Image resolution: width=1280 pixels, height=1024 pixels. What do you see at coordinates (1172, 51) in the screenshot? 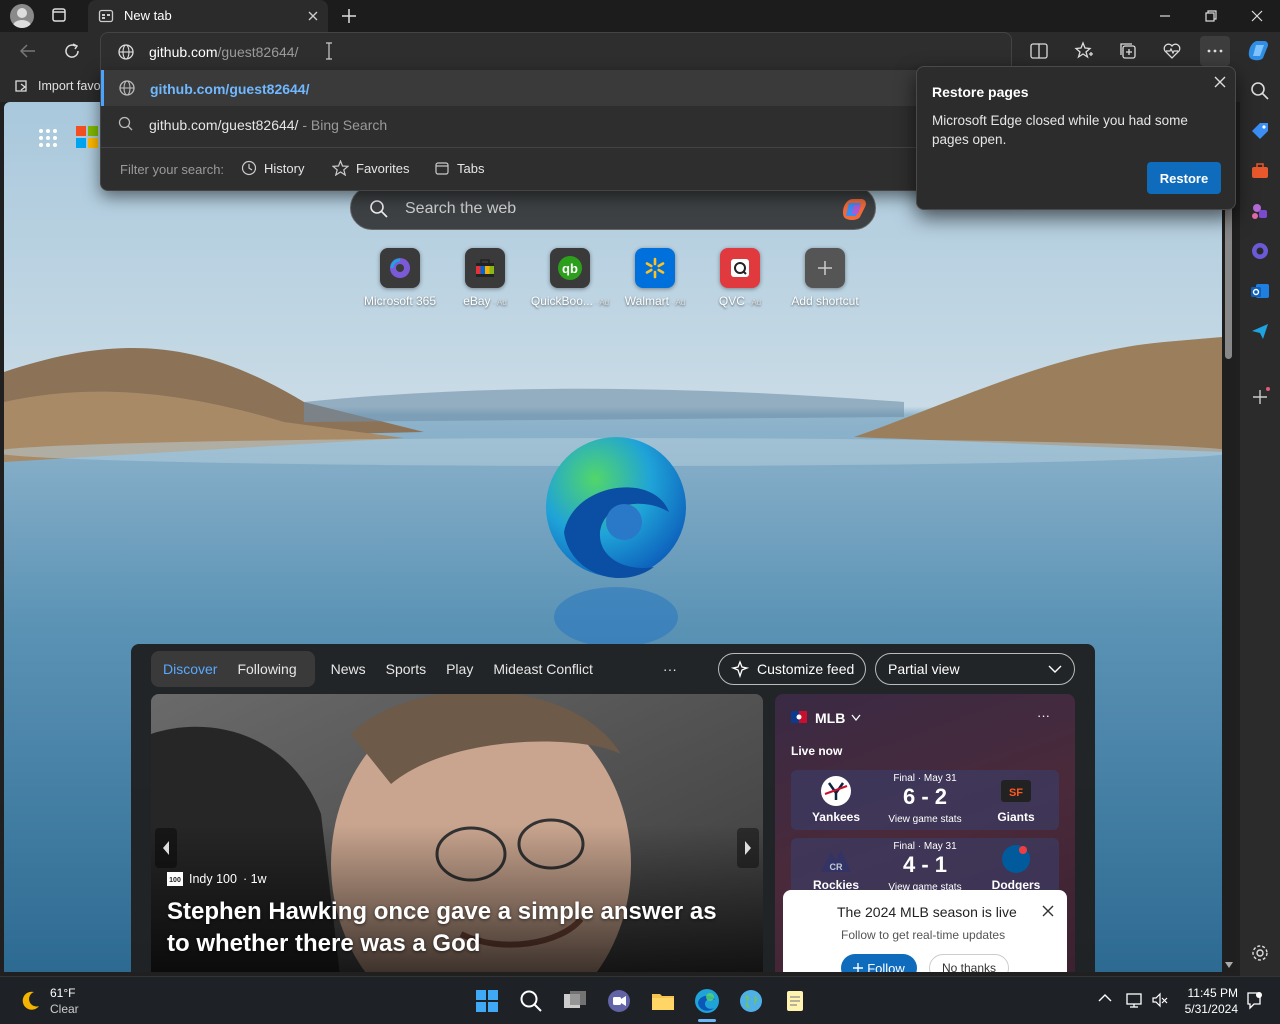
I see `browser-essentials-icon` at bounding box center [1172, 51].